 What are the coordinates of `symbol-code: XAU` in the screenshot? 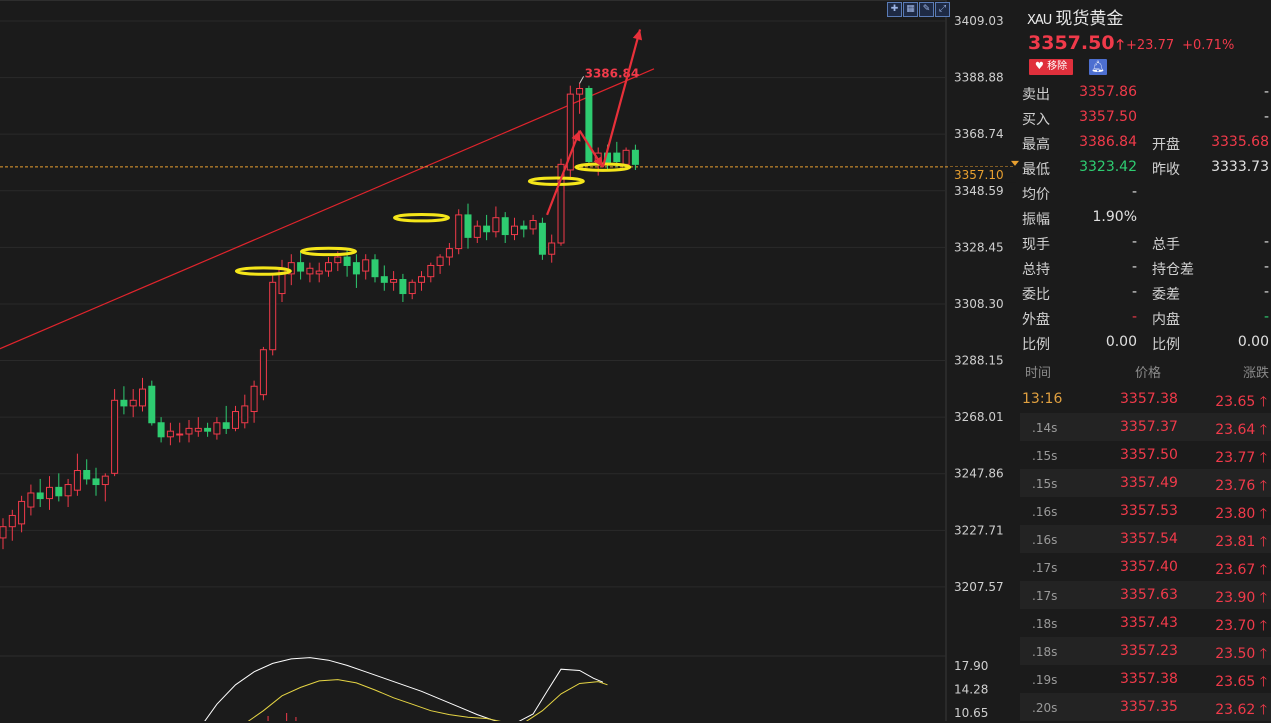 It's located at (1039, 20).